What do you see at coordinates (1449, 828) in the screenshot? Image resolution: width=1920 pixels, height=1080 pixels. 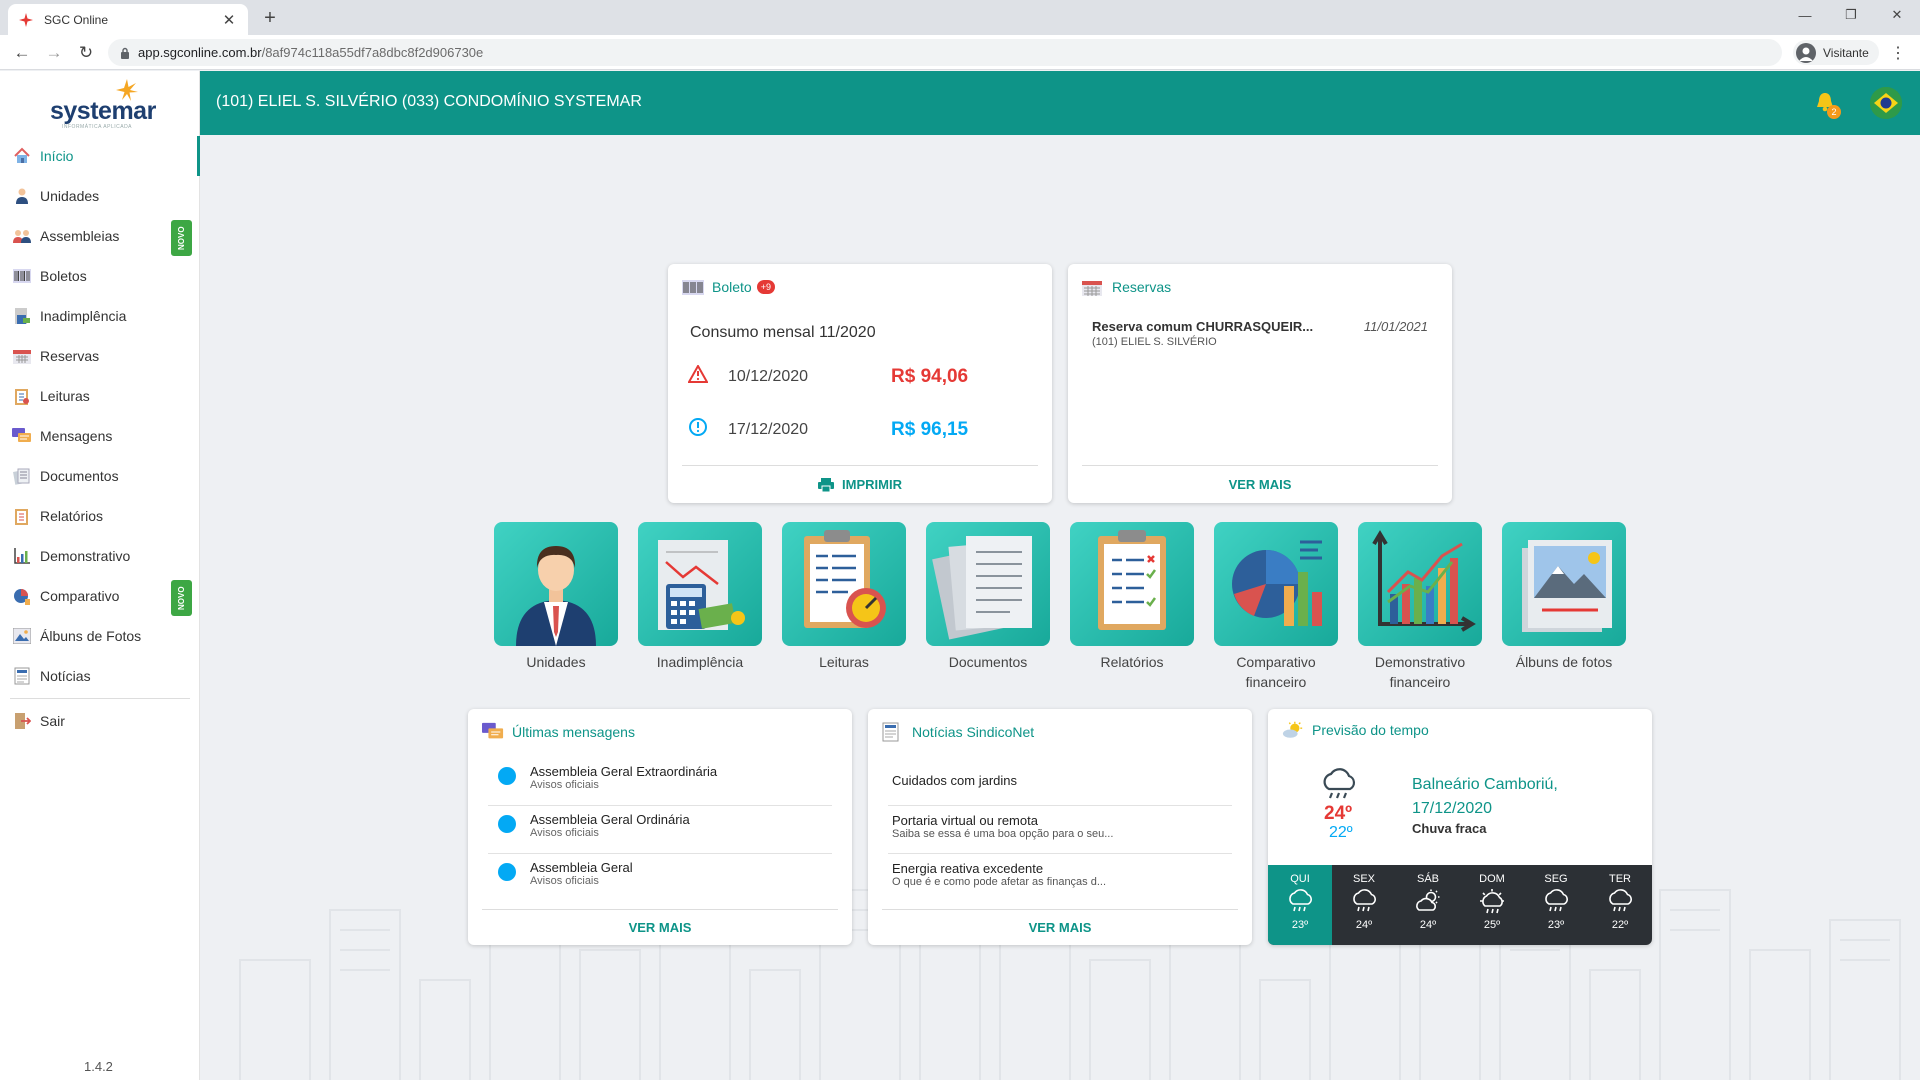 I see `weather-condition: Chuva fraca` at bounding box center [1449, 828].